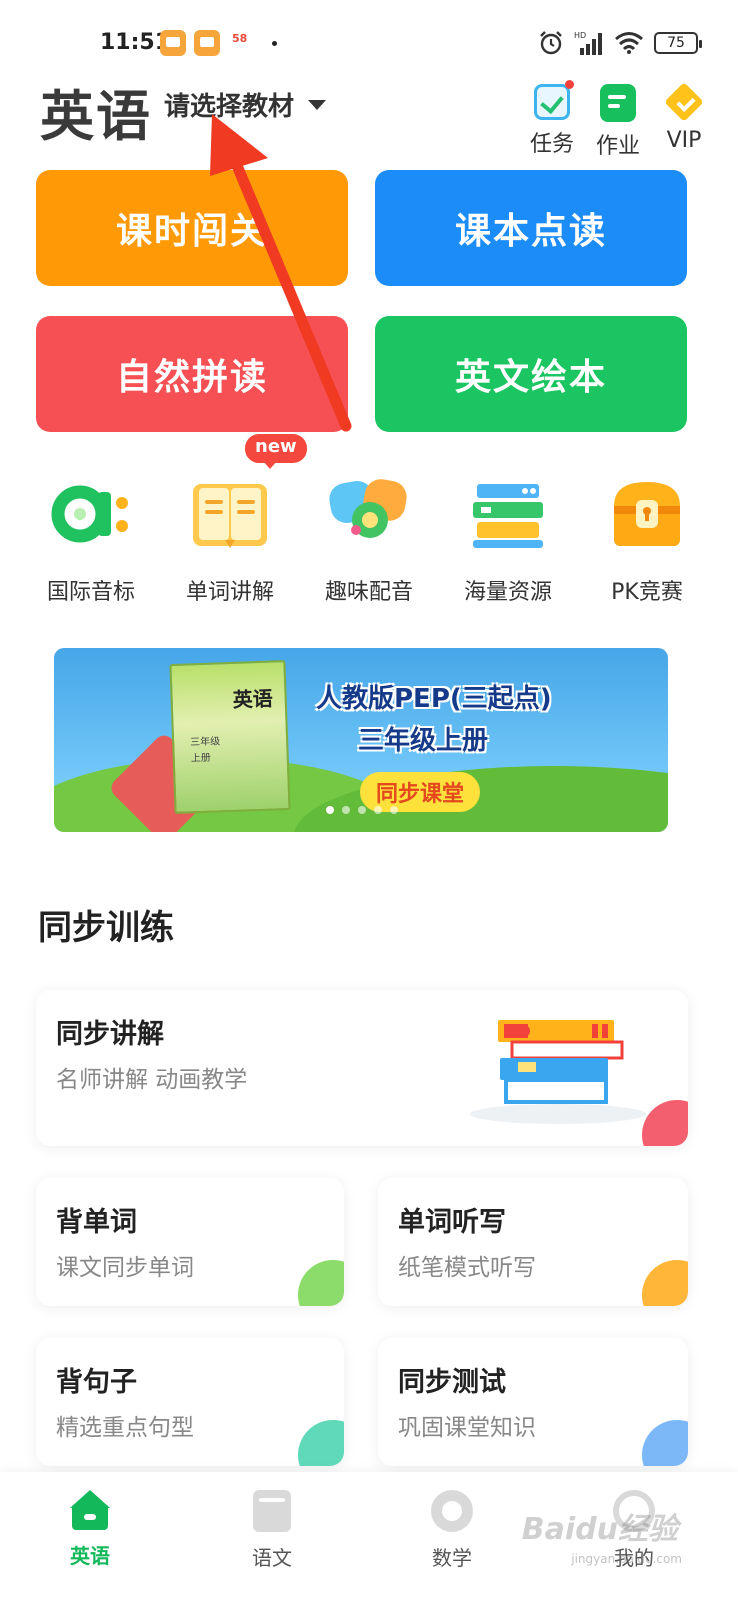 Image resolution: width=738 pixels, height=1600 pixels. What do you see at coordinates (125, 1268) in the screenshot?
I see `card-subtitle: 课文同步单词` at bounding box center [125, 1268].